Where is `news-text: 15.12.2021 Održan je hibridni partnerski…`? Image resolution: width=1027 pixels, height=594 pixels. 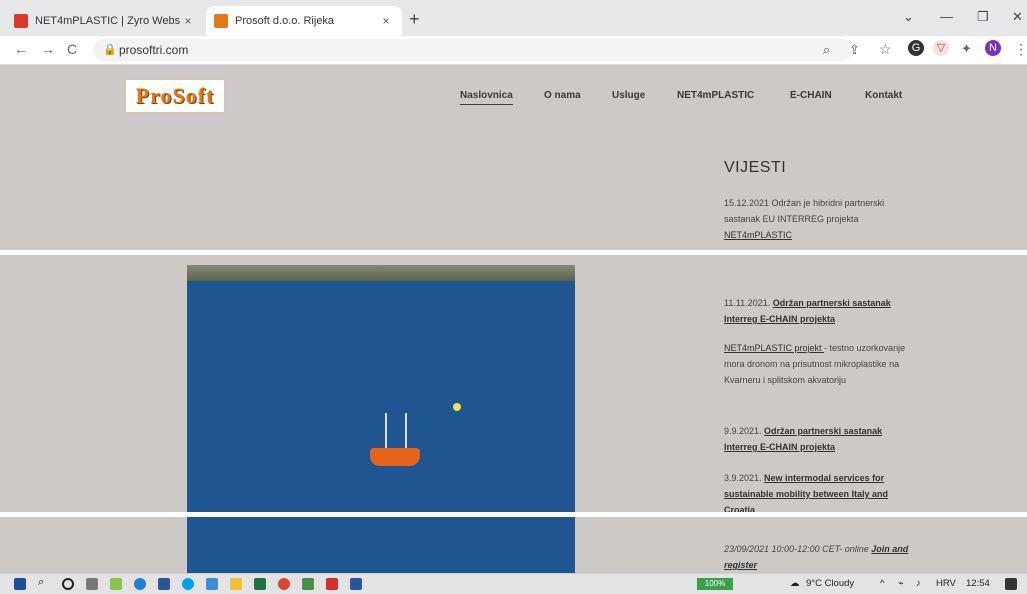
news-text: 15.12.2021 Održan je hibridni partnerski… is located at coordinates (804, 211).